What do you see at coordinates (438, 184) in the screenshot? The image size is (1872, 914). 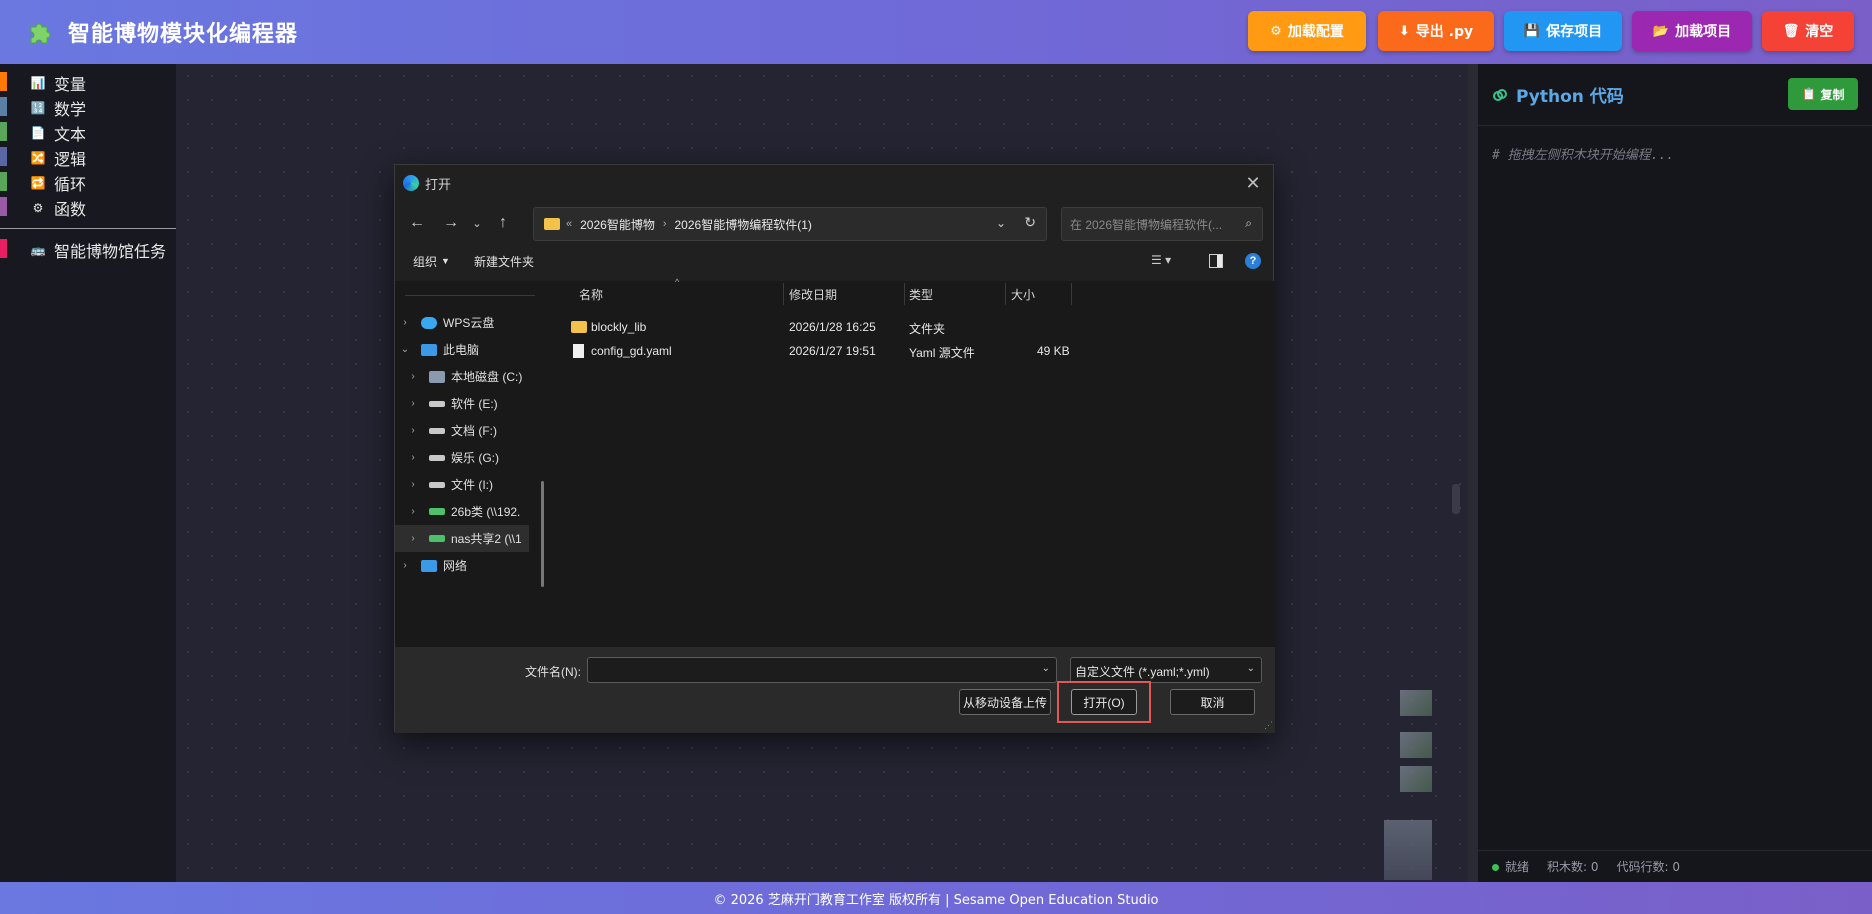 I see `dialog-title: 打开` at bounding box center [438, 184].